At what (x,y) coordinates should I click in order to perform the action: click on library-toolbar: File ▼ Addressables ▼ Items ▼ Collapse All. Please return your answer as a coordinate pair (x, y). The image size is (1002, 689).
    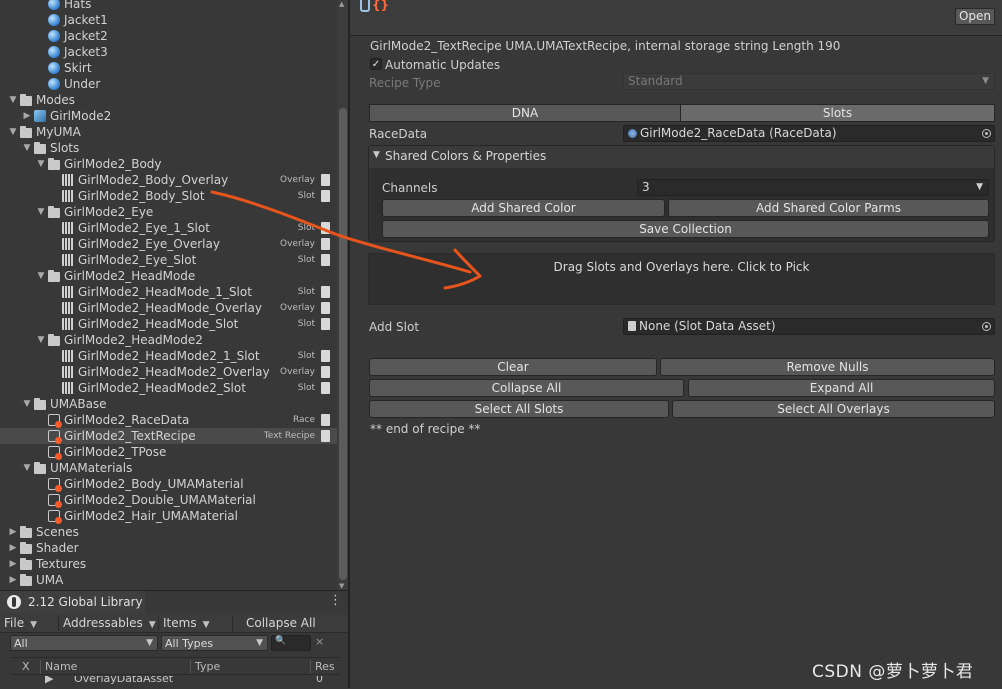
    Looking at the image, I should click on (174, 623).